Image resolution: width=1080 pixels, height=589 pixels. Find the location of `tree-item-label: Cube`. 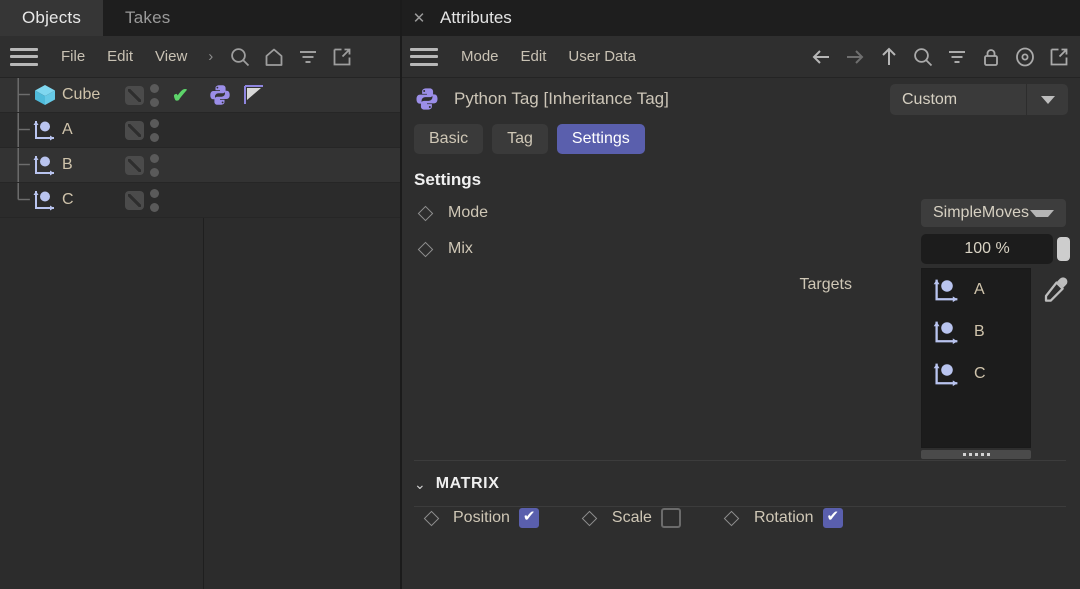

tree-item-label: Cube is located at coordinates (81, 94).